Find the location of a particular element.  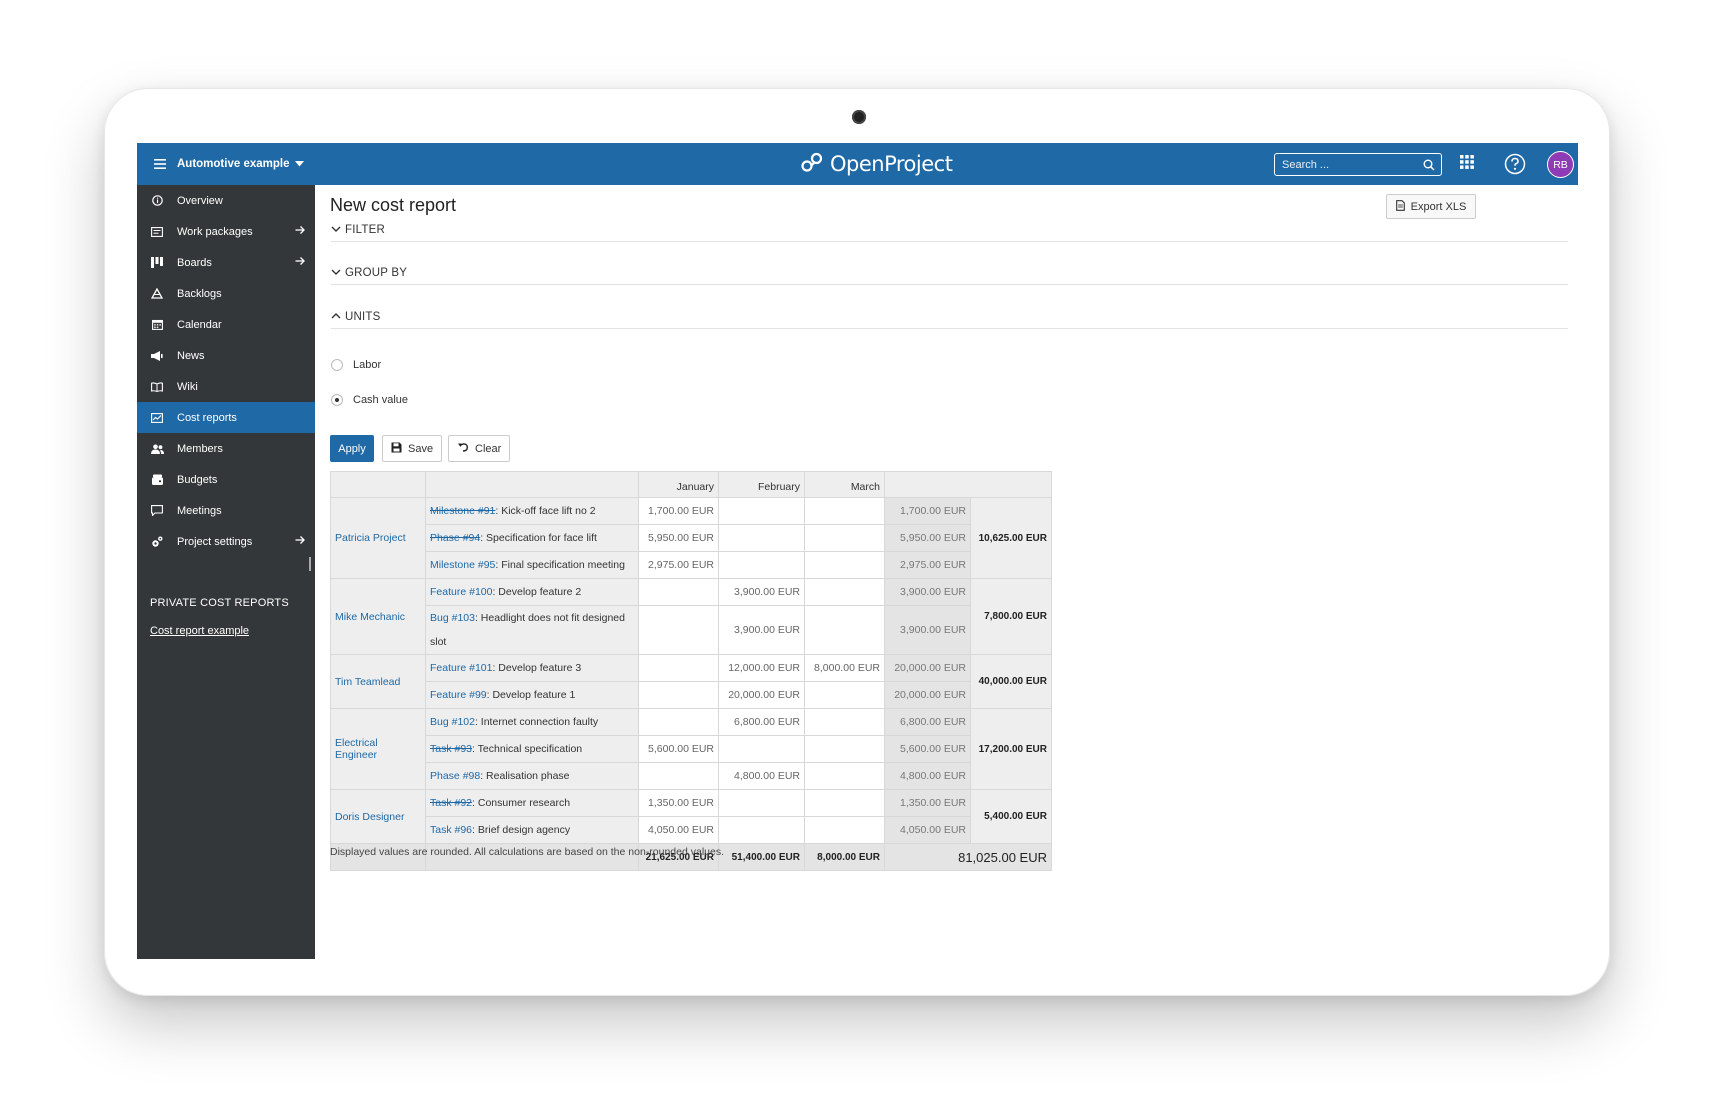

row-total: 20,000.00 EUR is located at coordinates (927, 668).